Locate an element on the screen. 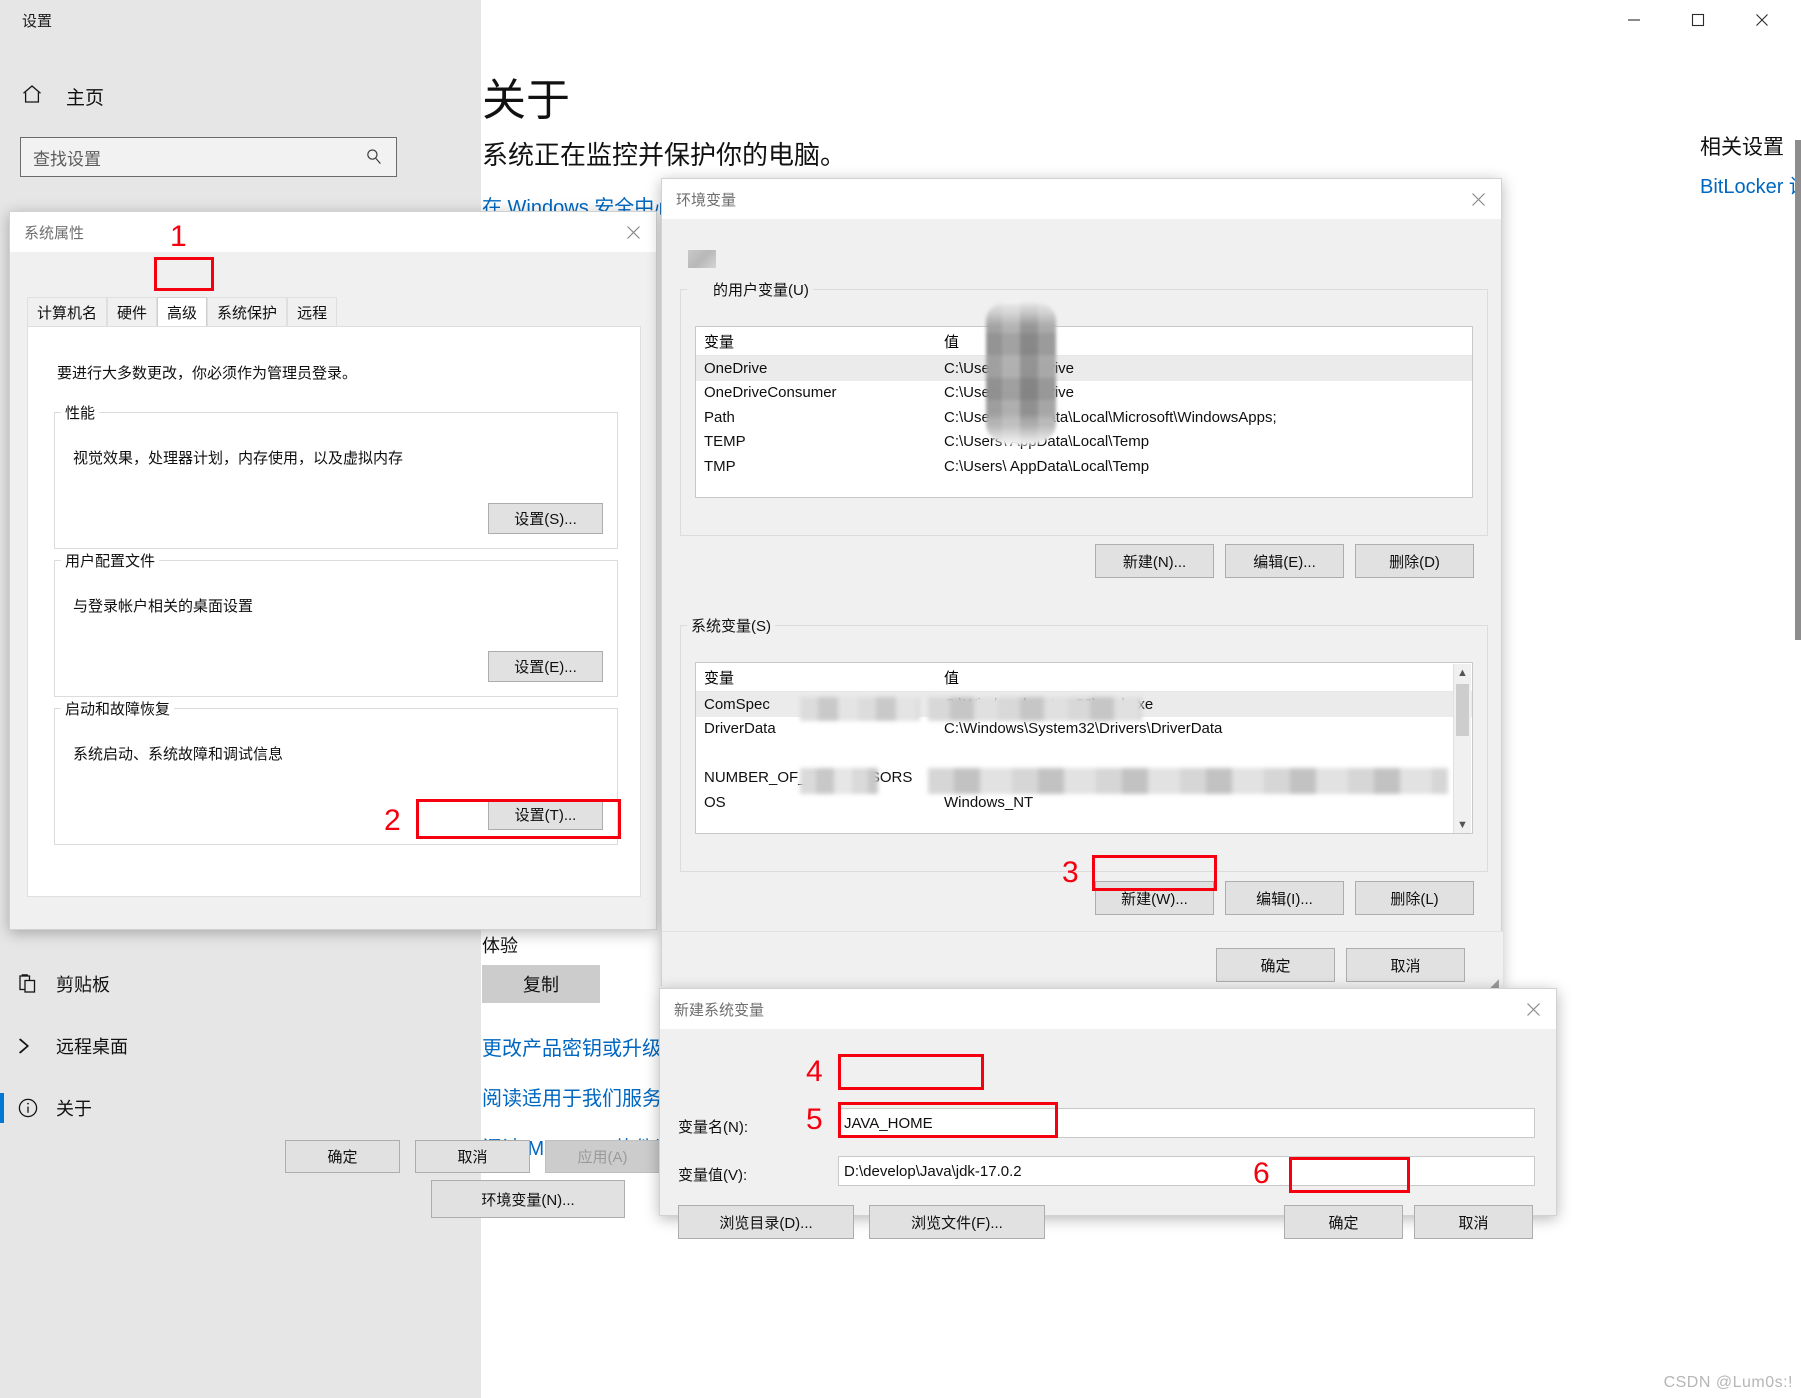 This screenshot has width=1801, height=1398. scroll-down-icon: ▼ is located at coordinates (1462, 824).